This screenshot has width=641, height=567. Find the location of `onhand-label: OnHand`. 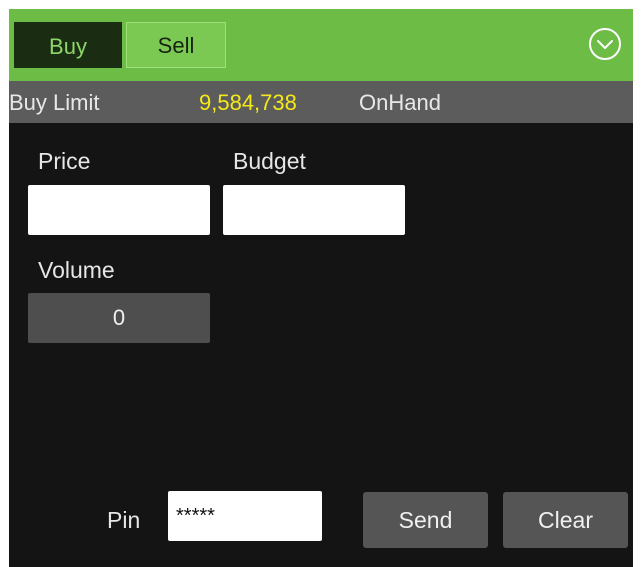

onhand-label: OnHand is located at coordinates (400, 102).